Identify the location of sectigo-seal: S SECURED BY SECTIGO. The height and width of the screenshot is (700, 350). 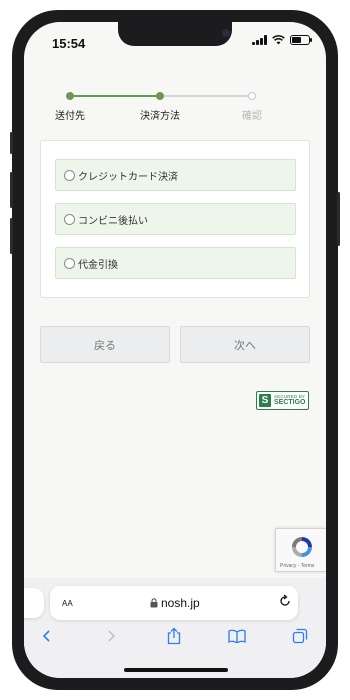
(282, 400).